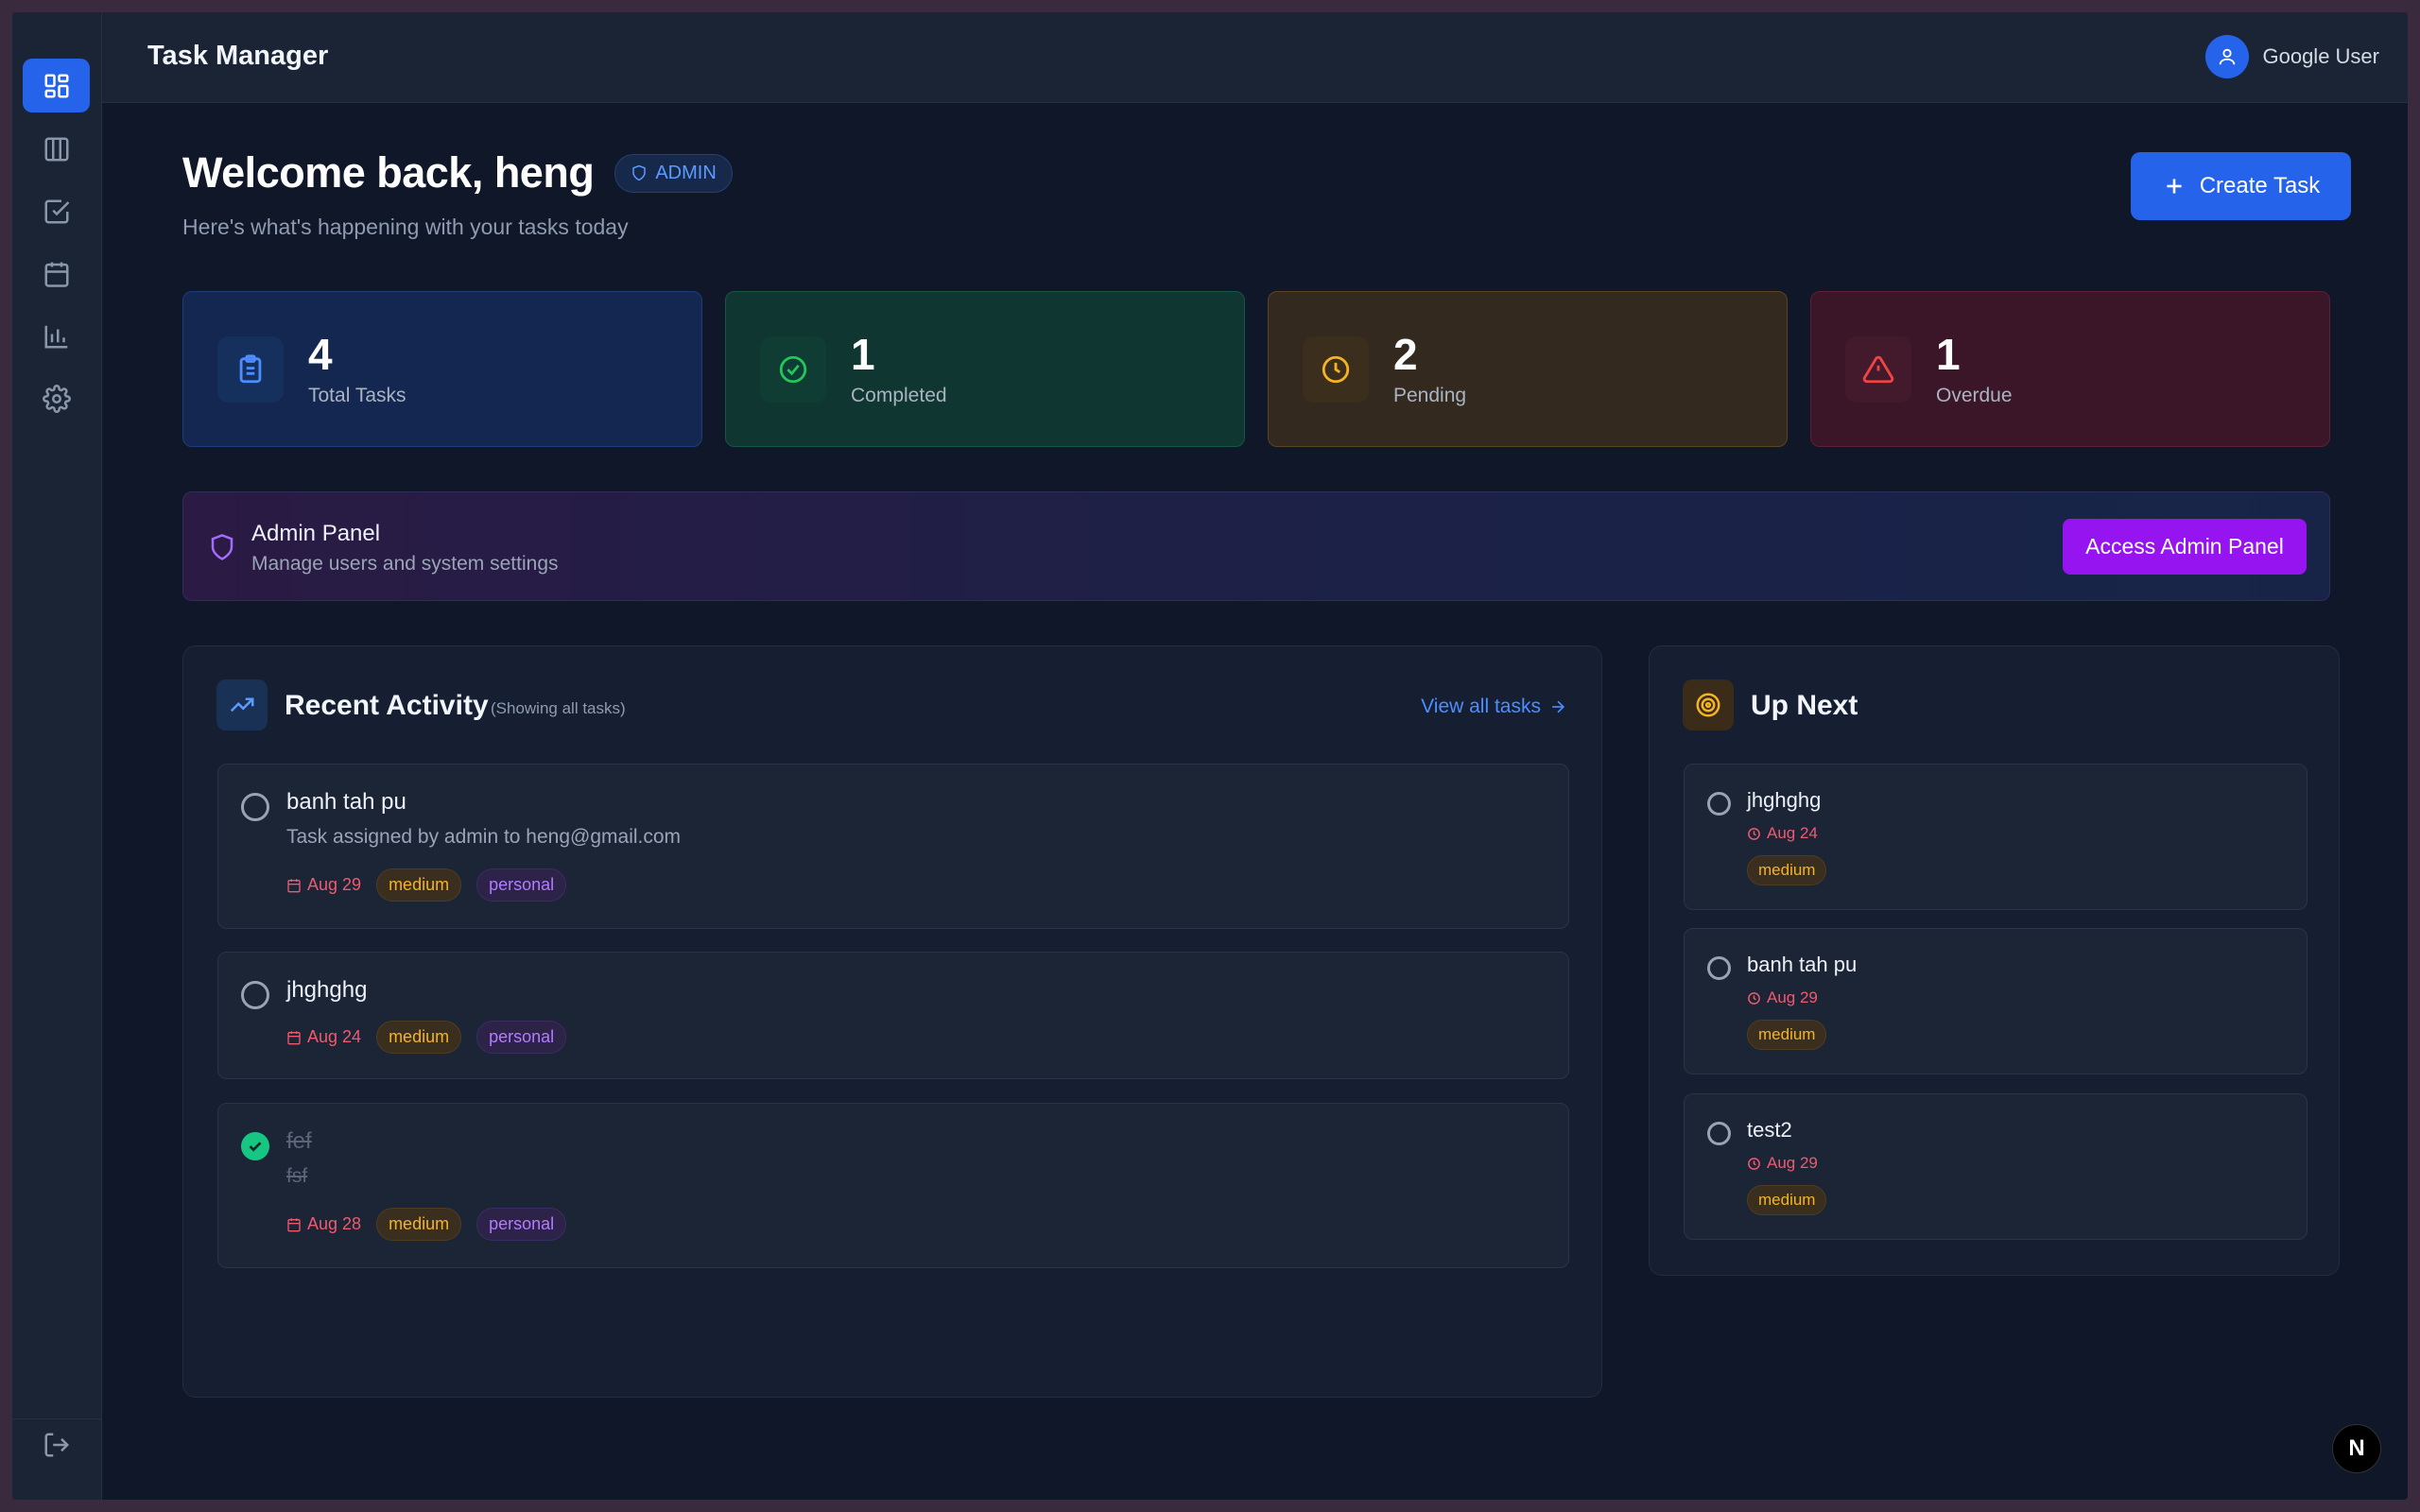 The height and width of the screenshot is (1512, 2420). I want to click on task-meta: Aug 28 medium personal, so click(426, 1224).